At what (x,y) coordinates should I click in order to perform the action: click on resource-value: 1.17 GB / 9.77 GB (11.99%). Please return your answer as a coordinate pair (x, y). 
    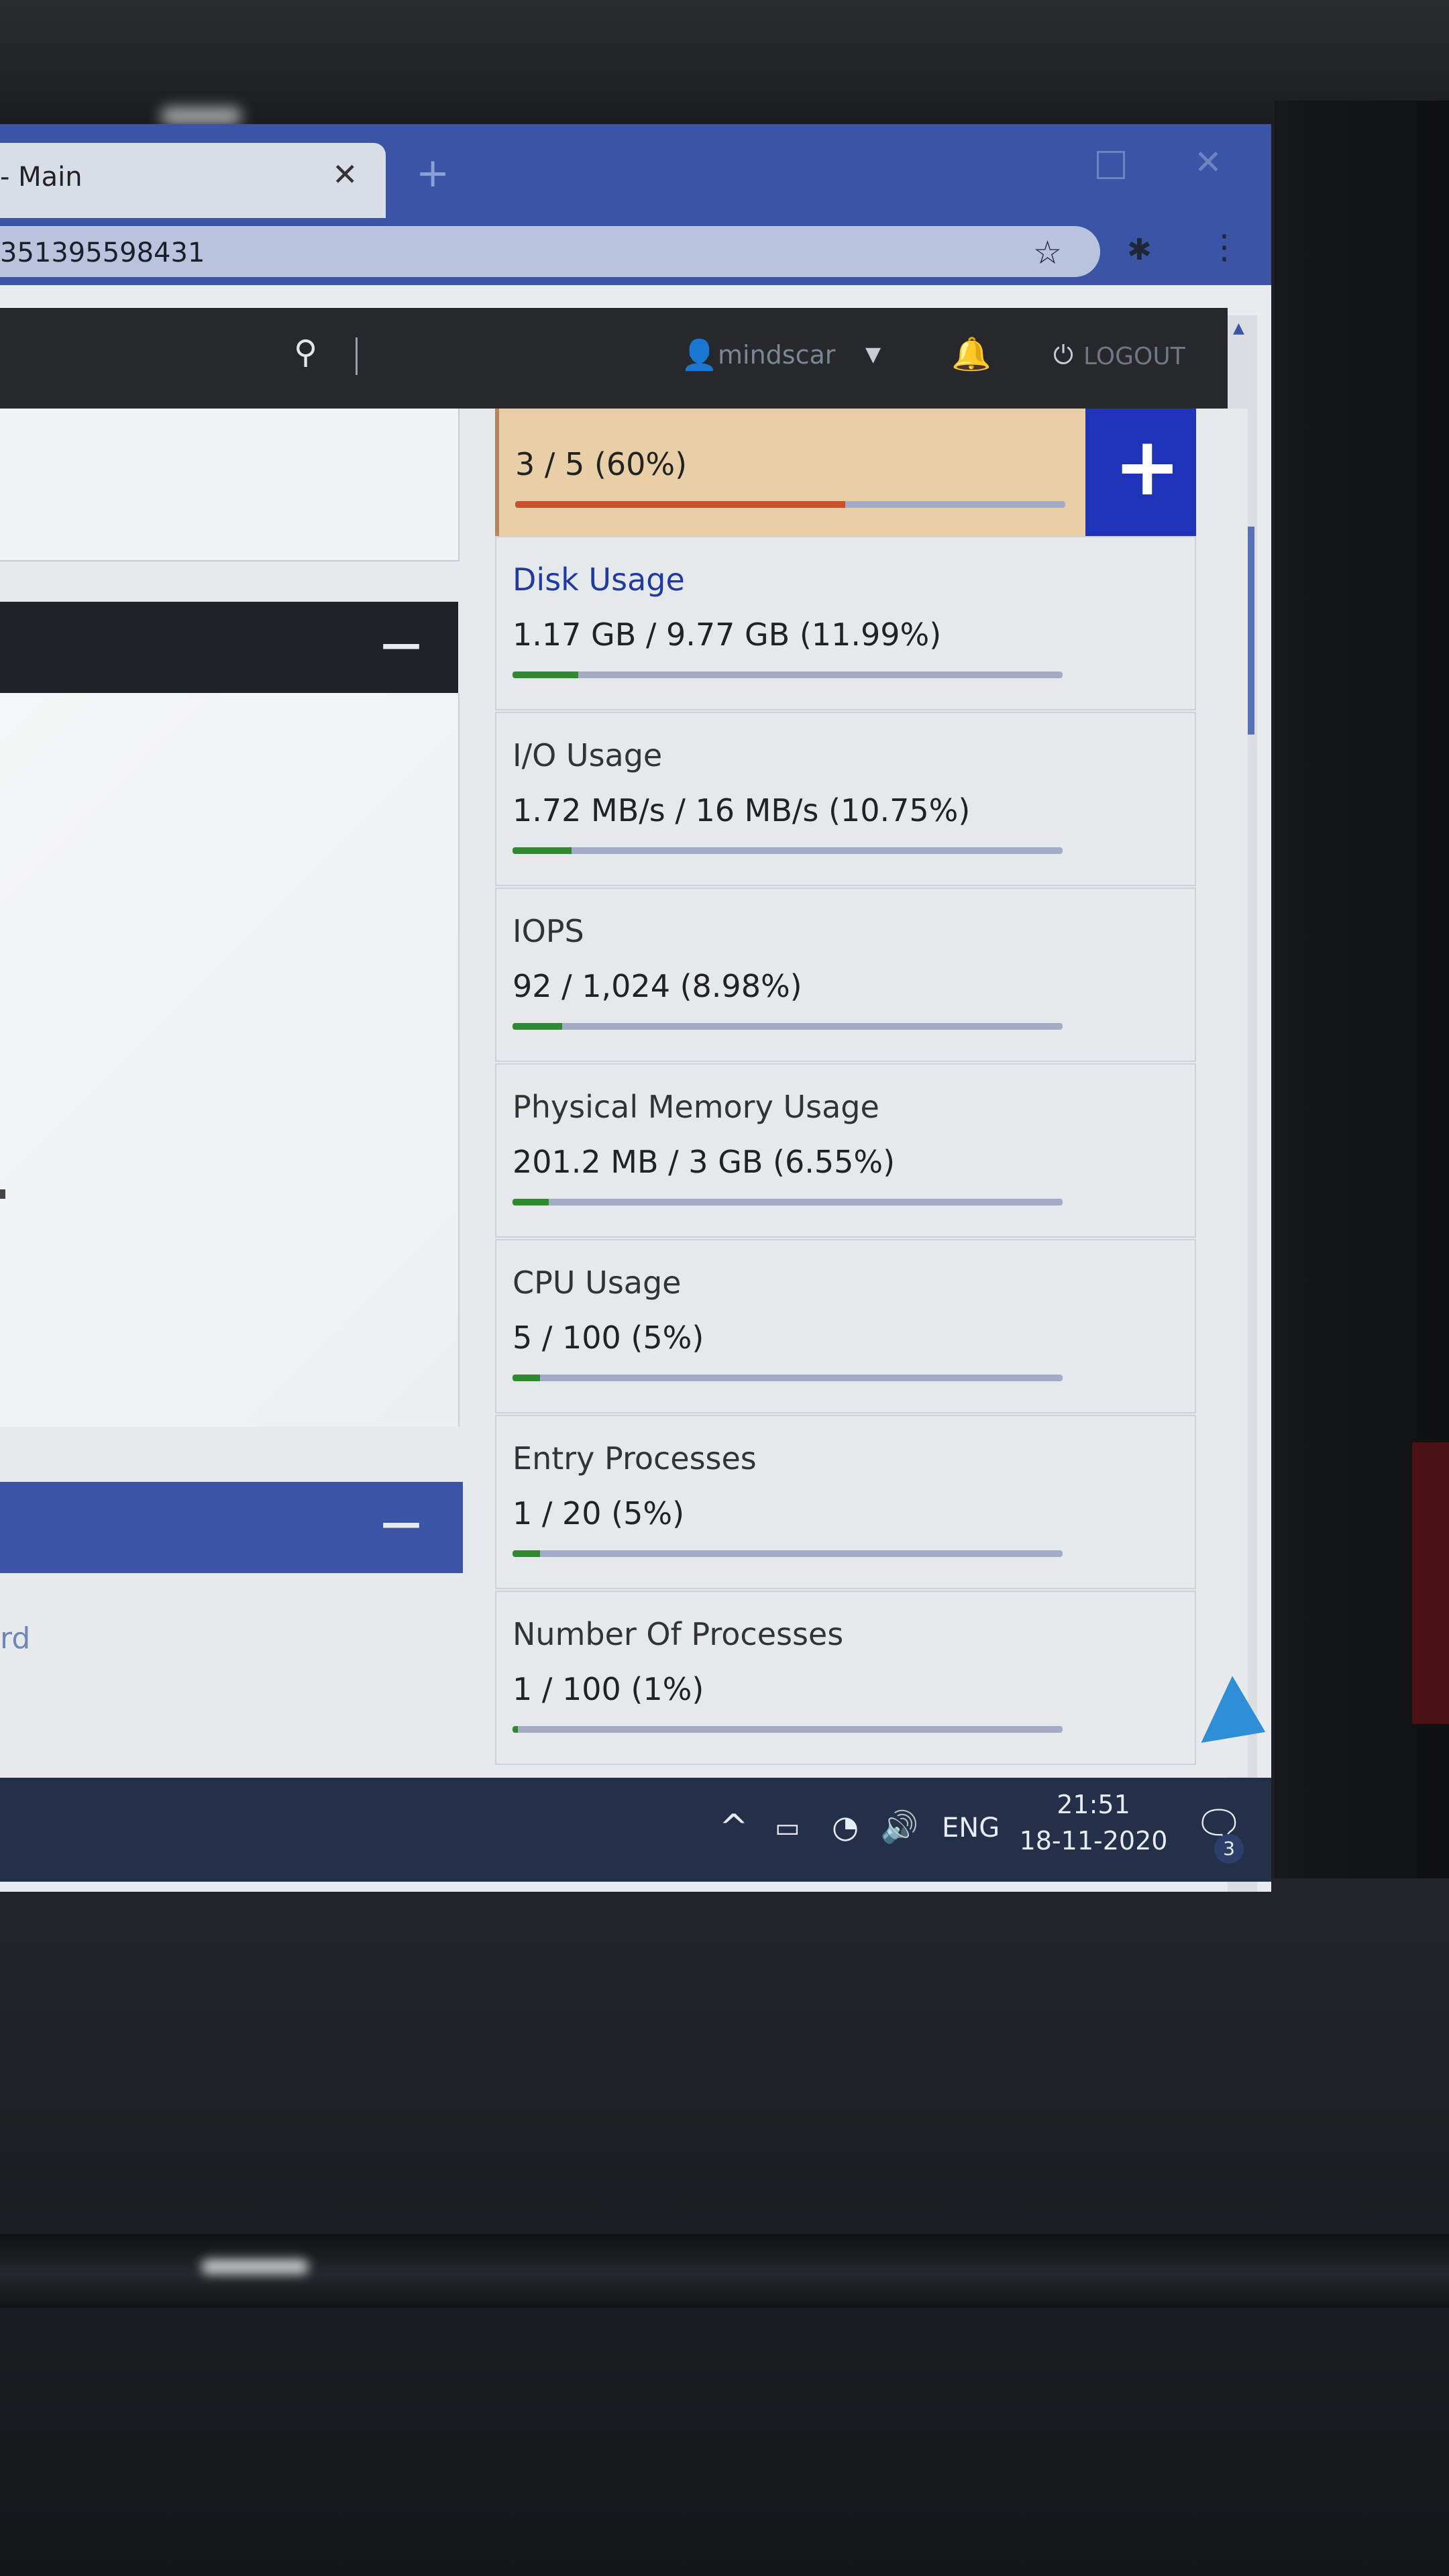
    Looking at the image, I should click on (727, 634).